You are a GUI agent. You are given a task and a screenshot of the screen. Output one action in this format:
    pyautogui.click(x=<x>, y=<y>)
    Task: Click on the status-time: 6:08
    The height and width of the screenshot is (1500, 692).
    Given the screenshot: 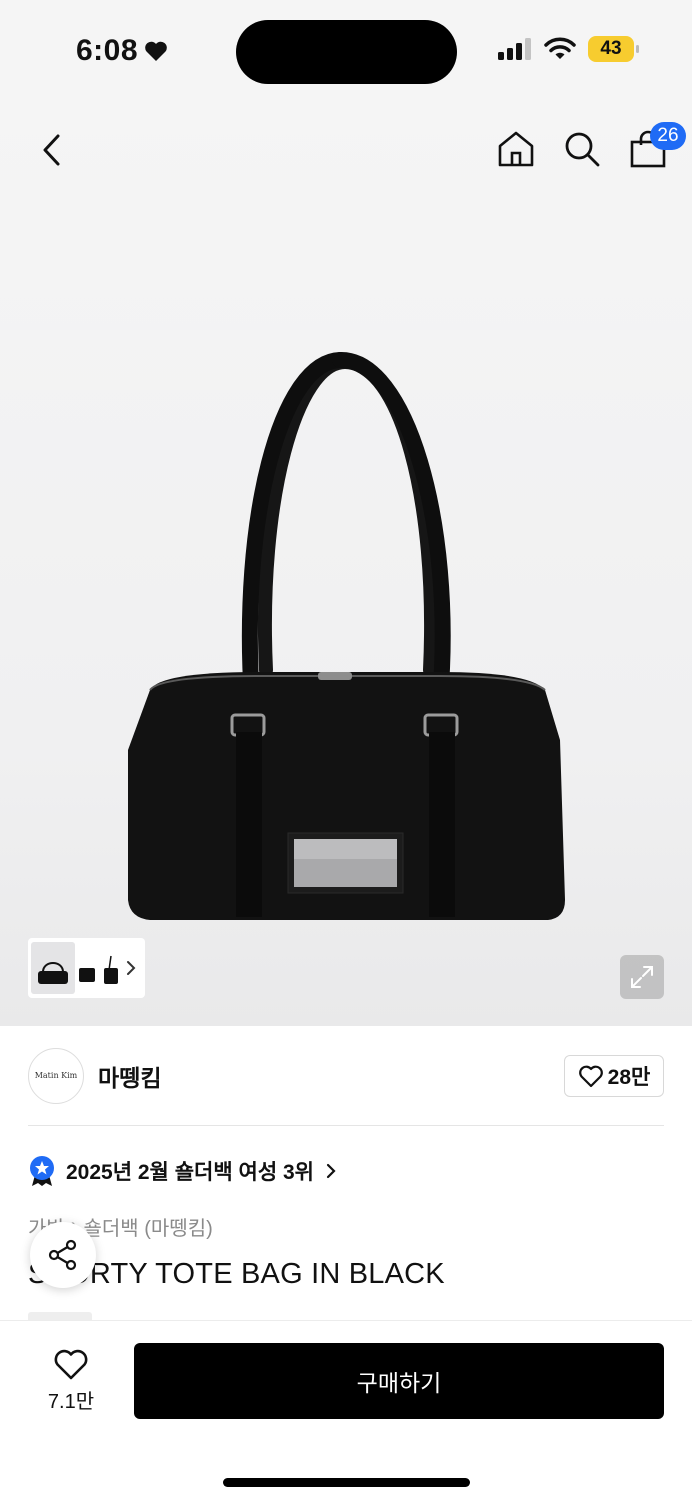 What is the action you would take?
    pyautogui.click(x=122, y=51)
    